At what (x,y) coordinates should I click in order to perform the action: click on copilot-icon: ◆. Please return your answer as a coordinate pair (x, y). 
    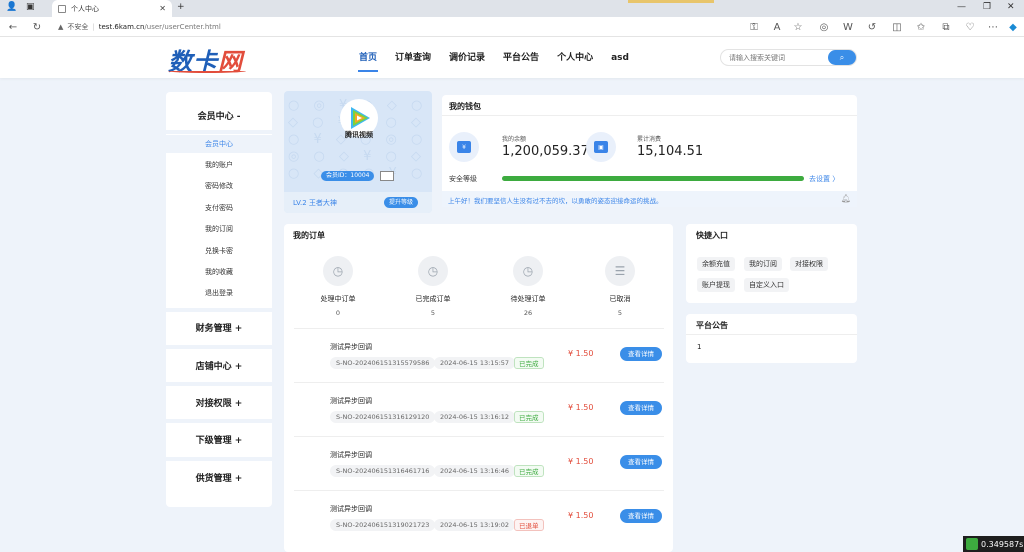
    Looking at the image, I should click on (1013, 27).